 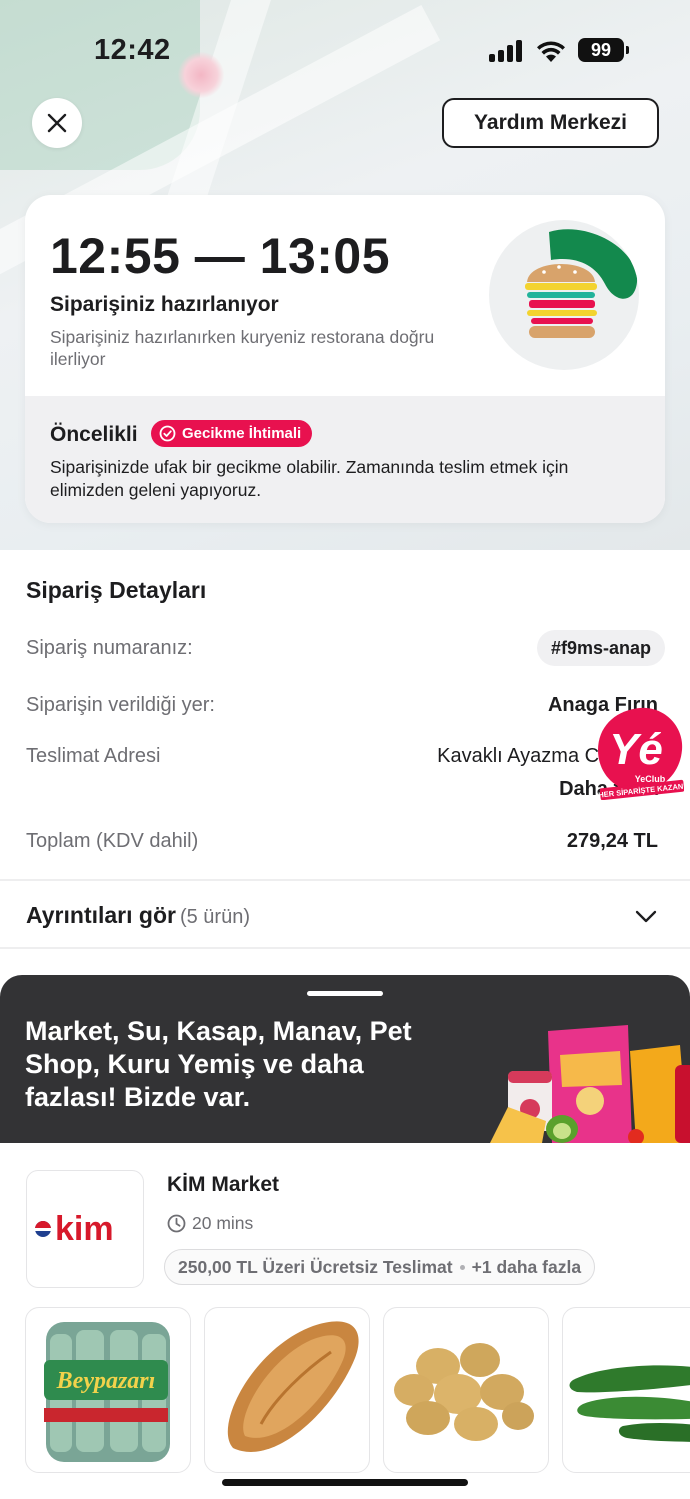 What do you see at coordinates (526, 1266) in the screenshot?
I see `more-offers-text: +1 daha fazla` at bounding box center [526, 1266].